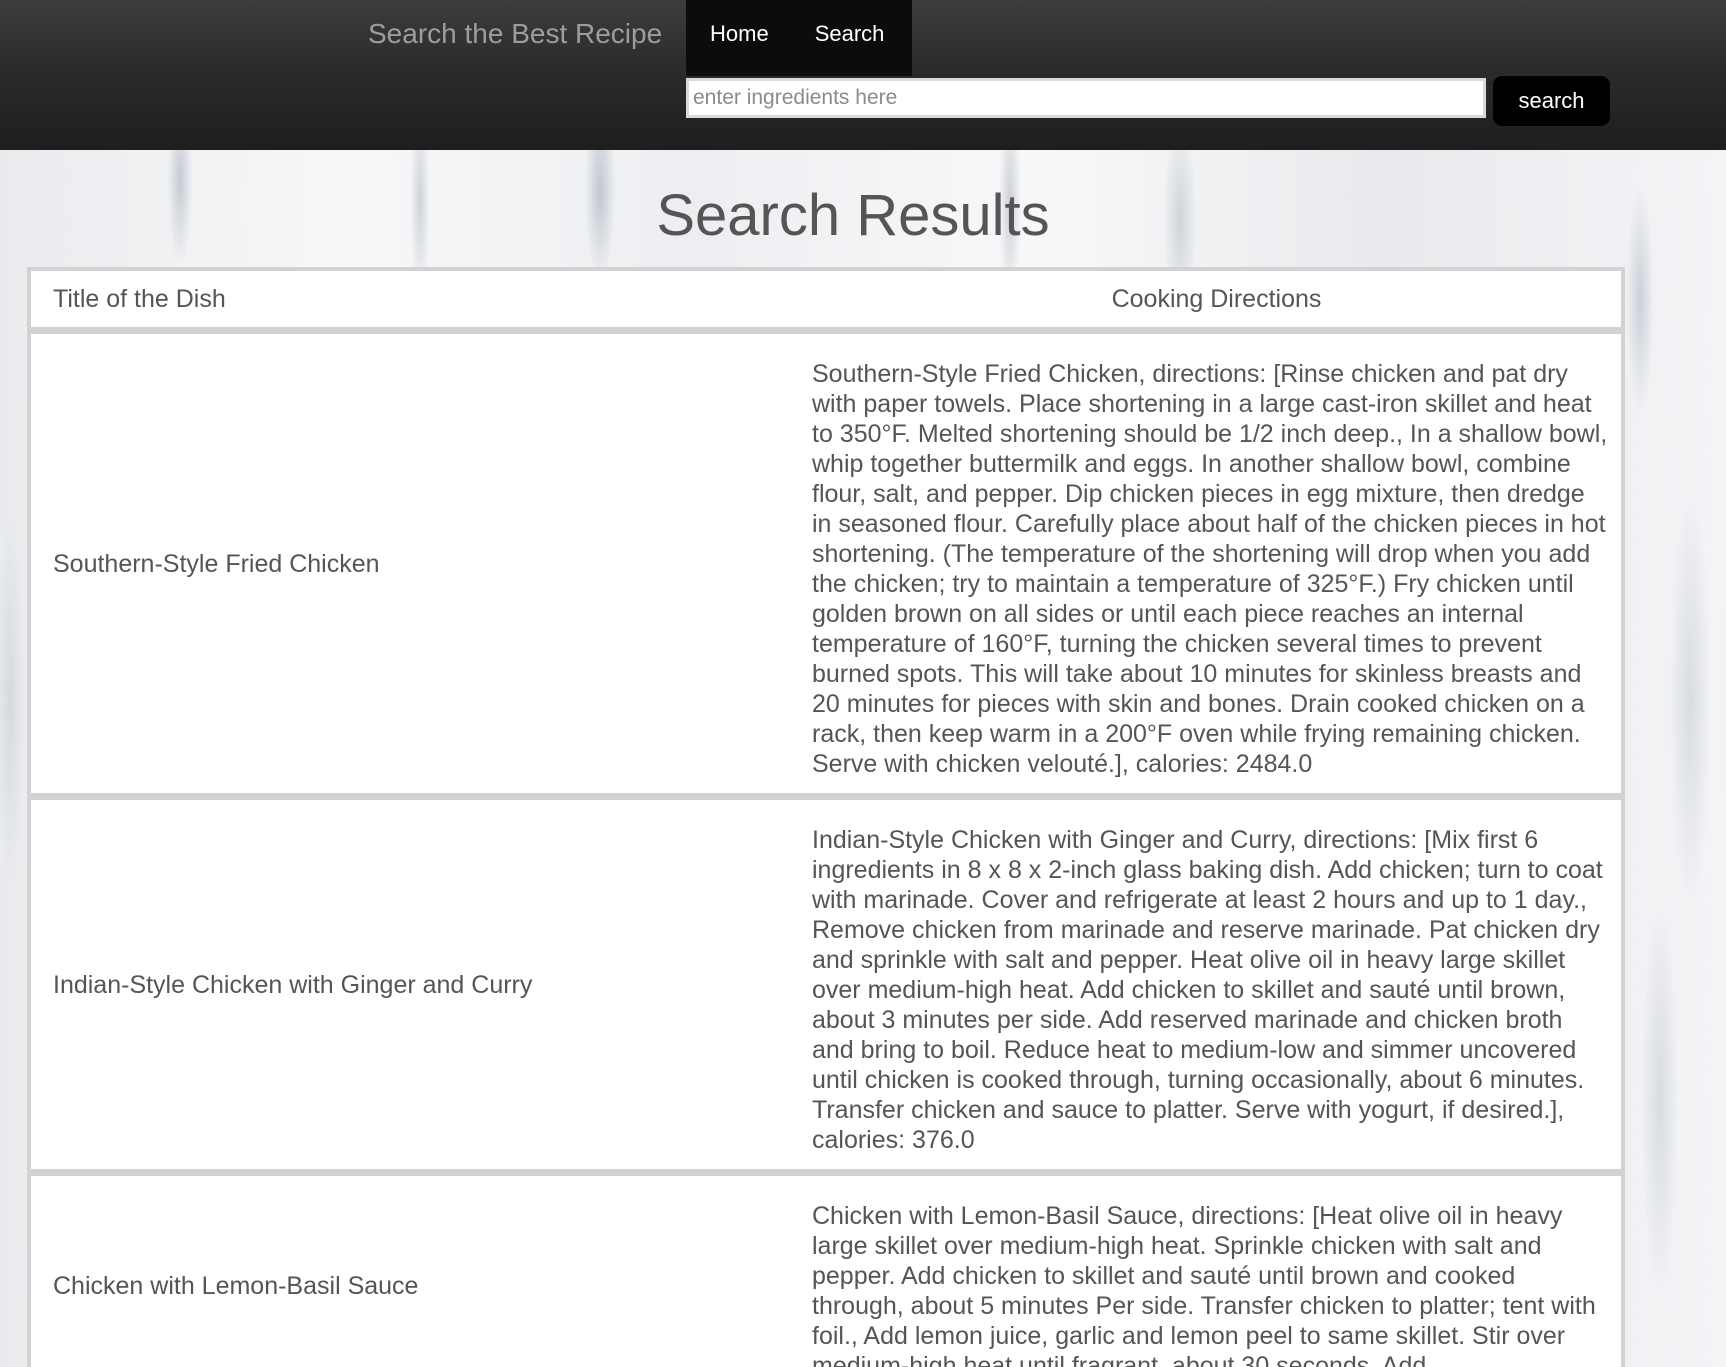  I want to click on site-brand: Search the Best Recipe, so click(515, 34).